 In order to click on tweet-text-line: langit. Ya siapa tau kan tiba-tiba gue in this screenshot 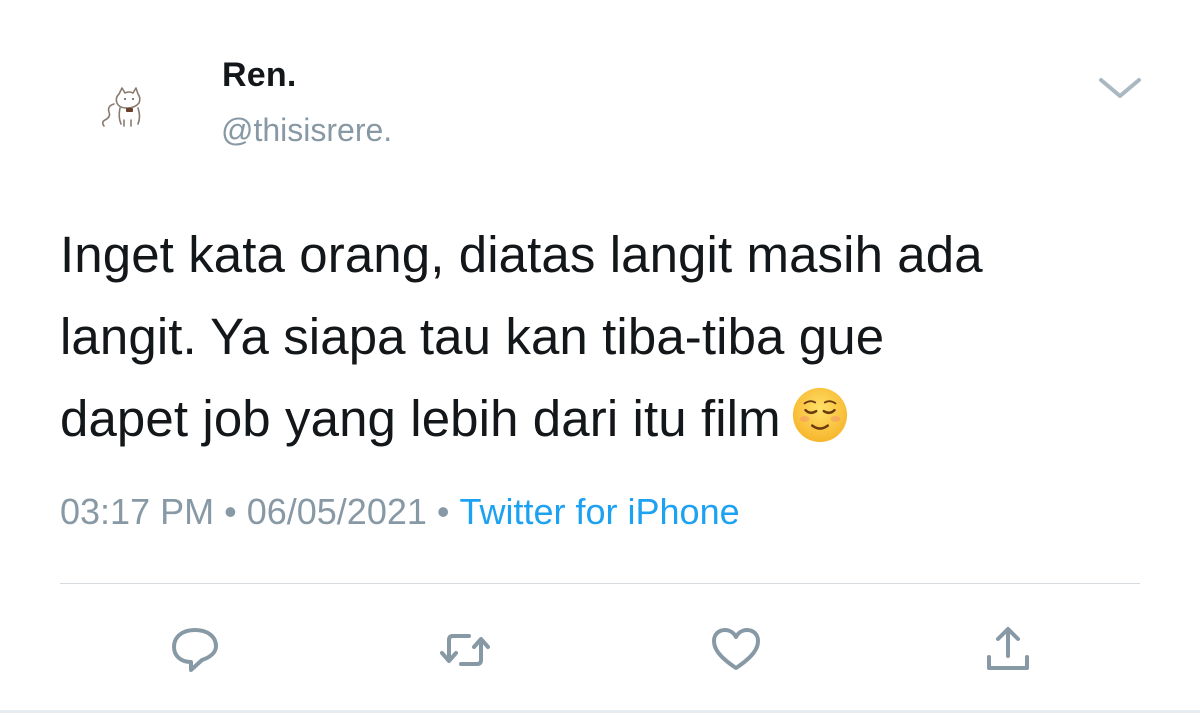, I will do `click(472, 336)`.